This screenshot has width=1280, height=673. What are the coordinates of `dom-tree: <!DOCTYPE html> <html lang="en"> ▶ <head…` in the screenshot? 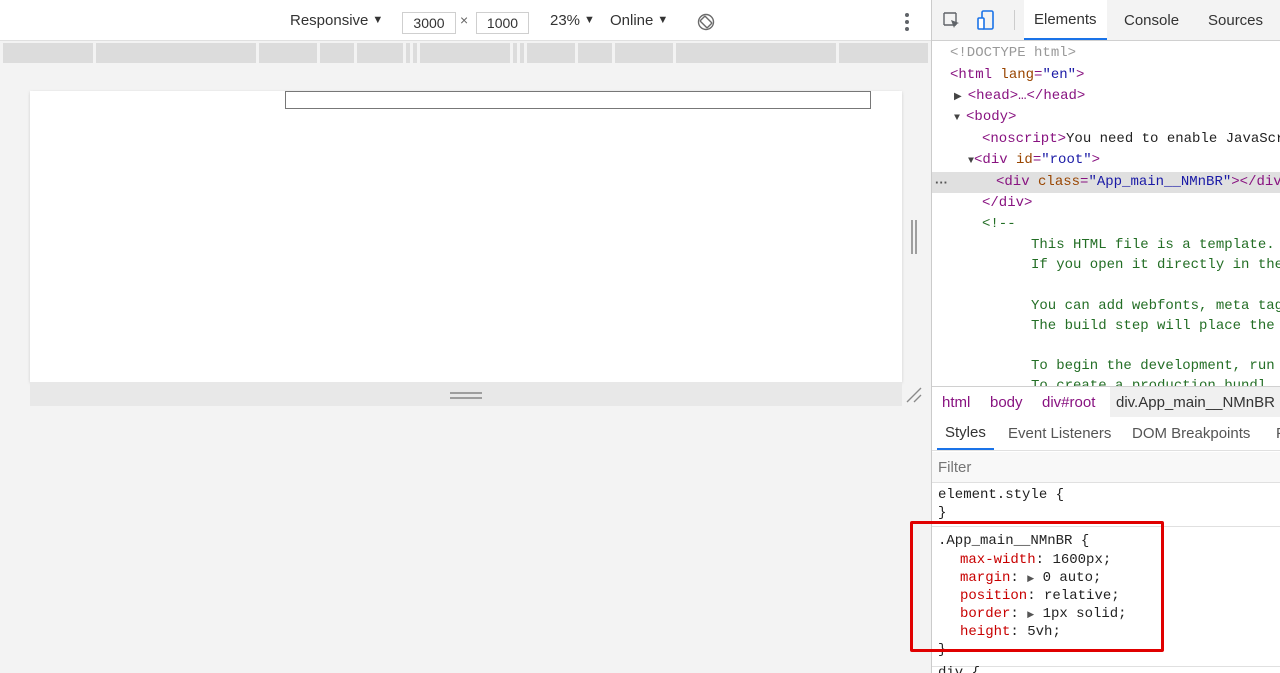 It's located at (1106, 214).